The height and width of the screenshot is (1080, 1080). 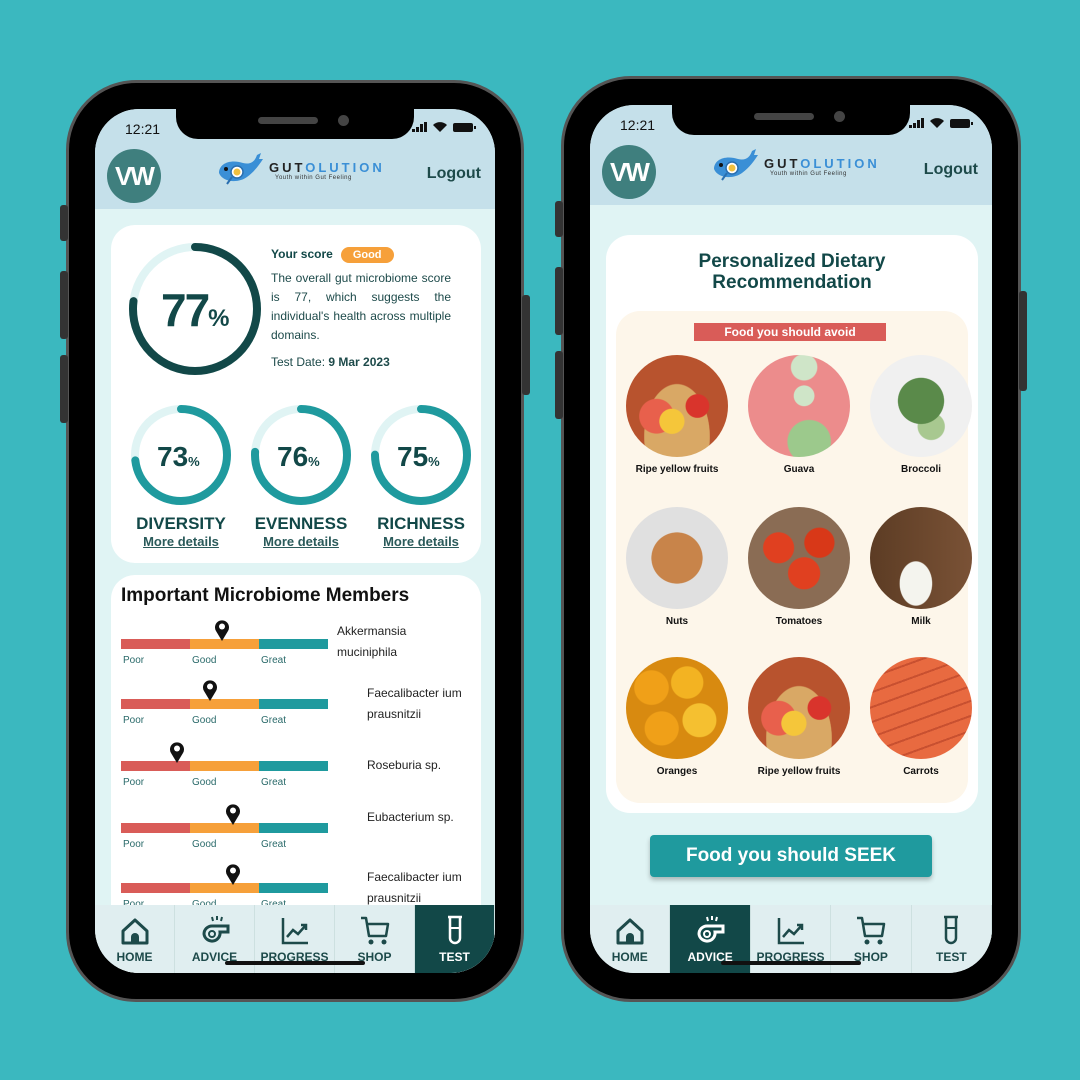 What do you see at coordinates (134, 931) in the screenshot?
I see `home-icon` at bounding box center [134, 931].